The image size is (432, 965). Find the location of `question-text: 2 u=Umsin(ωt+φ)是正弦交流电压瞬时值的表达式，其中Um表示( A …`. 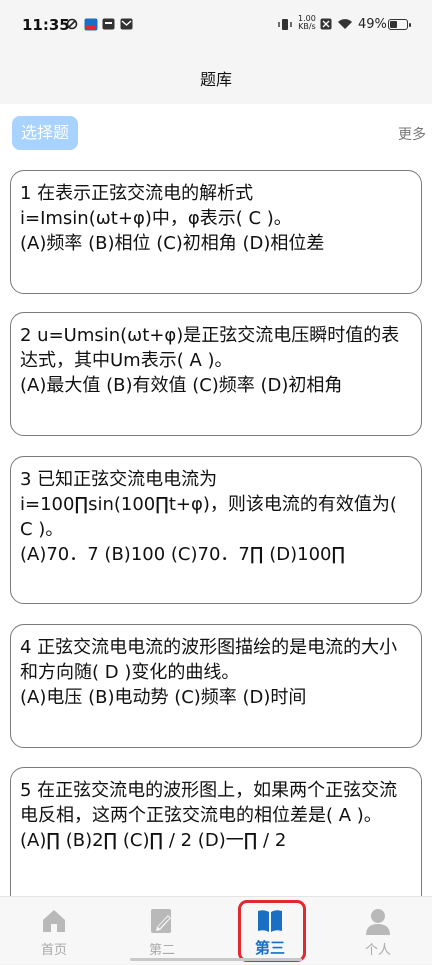

question-text: 2 u=Umsin(ωt+φ)是正弦交流电压瞬时值的表达式，其中Um表示( A … is located at coordinates (210, 360).